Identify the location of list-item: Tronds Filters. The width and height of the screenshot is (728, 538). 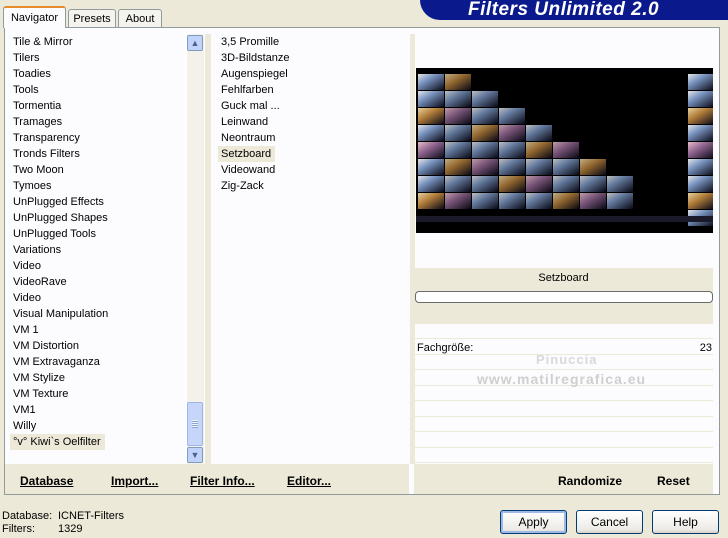
(98, 154).